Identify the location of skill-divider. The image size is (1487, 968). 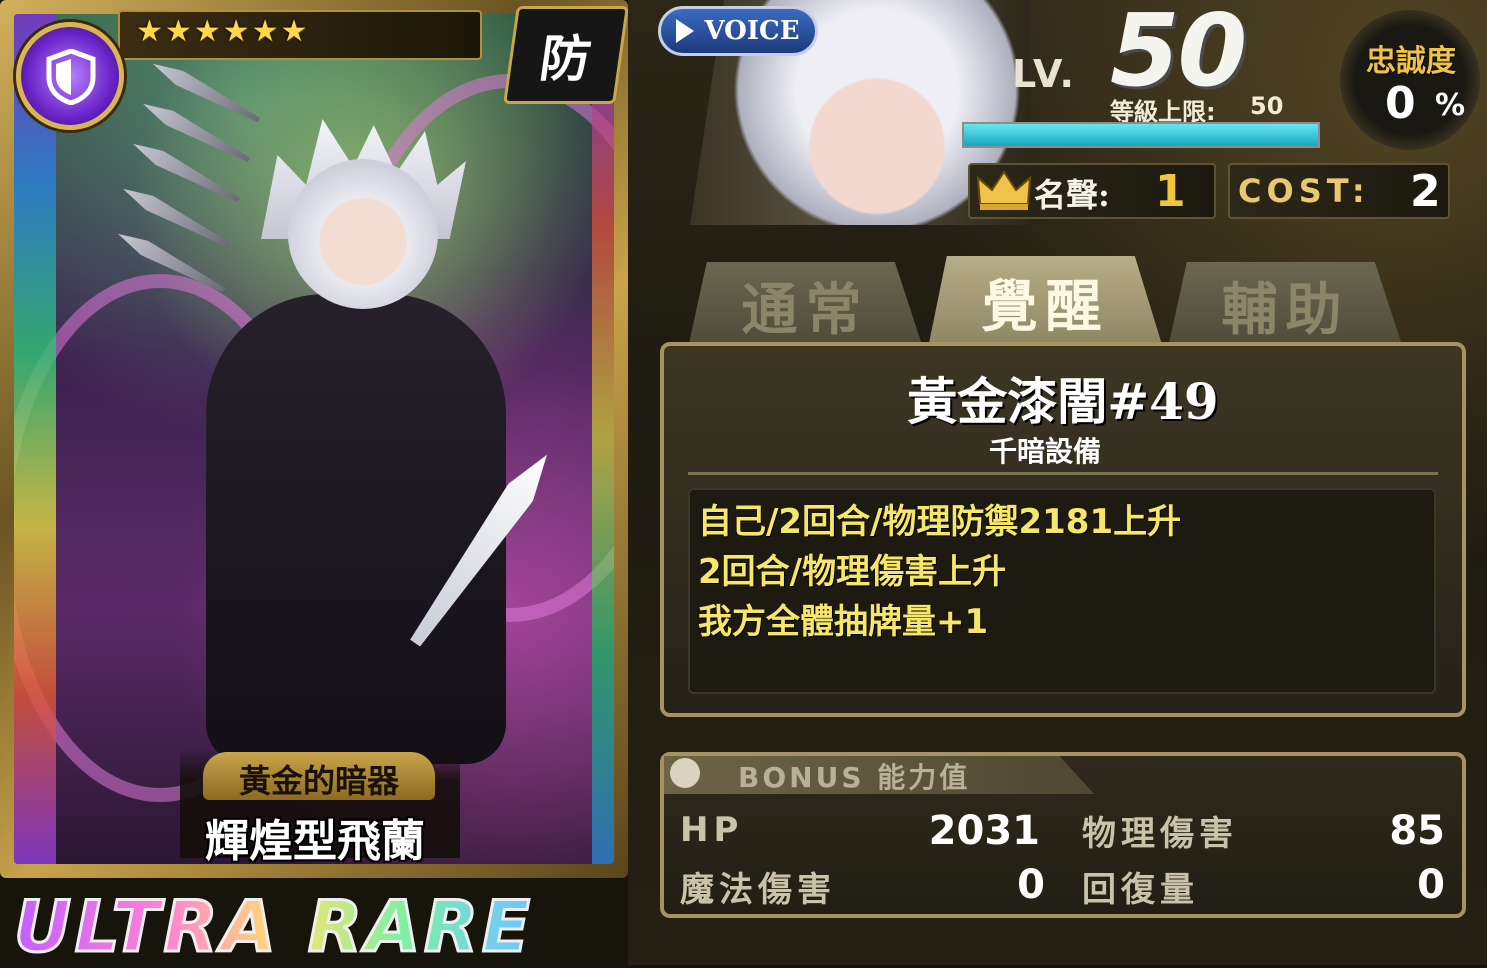
(1063, 473).